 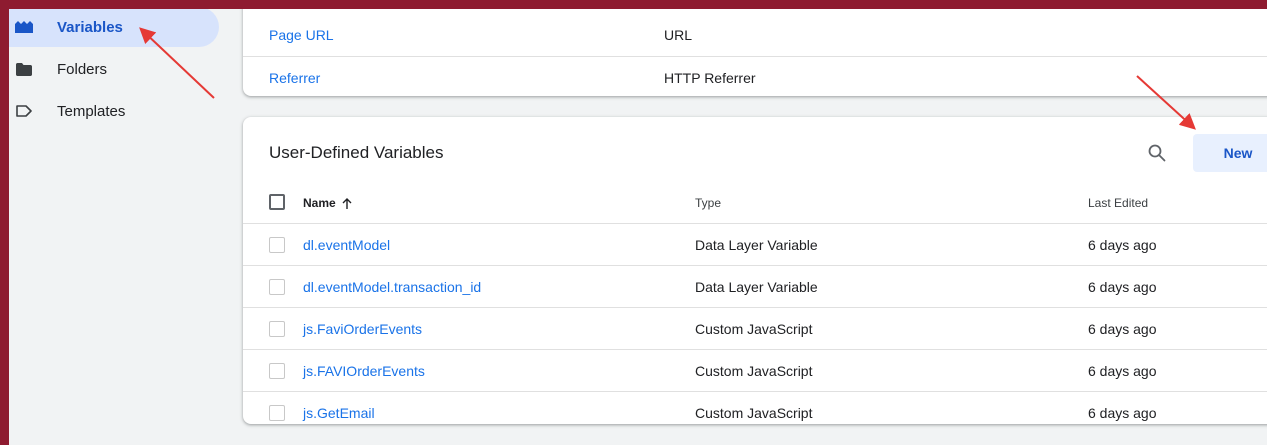 I want to click on search-icon, so click(x=1157, y=153).